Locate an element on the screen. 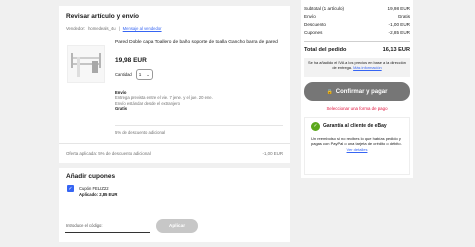 The image size is (475, 247). checkmark-icon: ✓ is located at coordinates (70, 188).